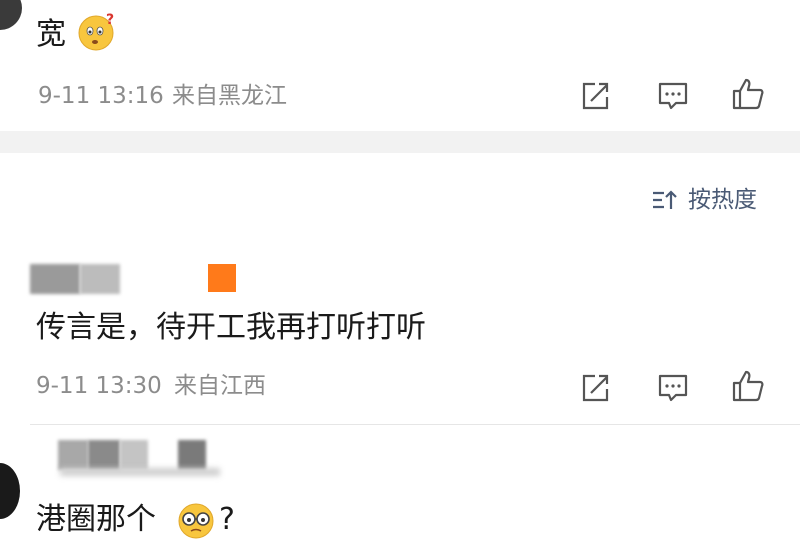  Describe the element at coordinates (220, 386) in the screenshot. I see `comment-location: 来自江西` at that location.